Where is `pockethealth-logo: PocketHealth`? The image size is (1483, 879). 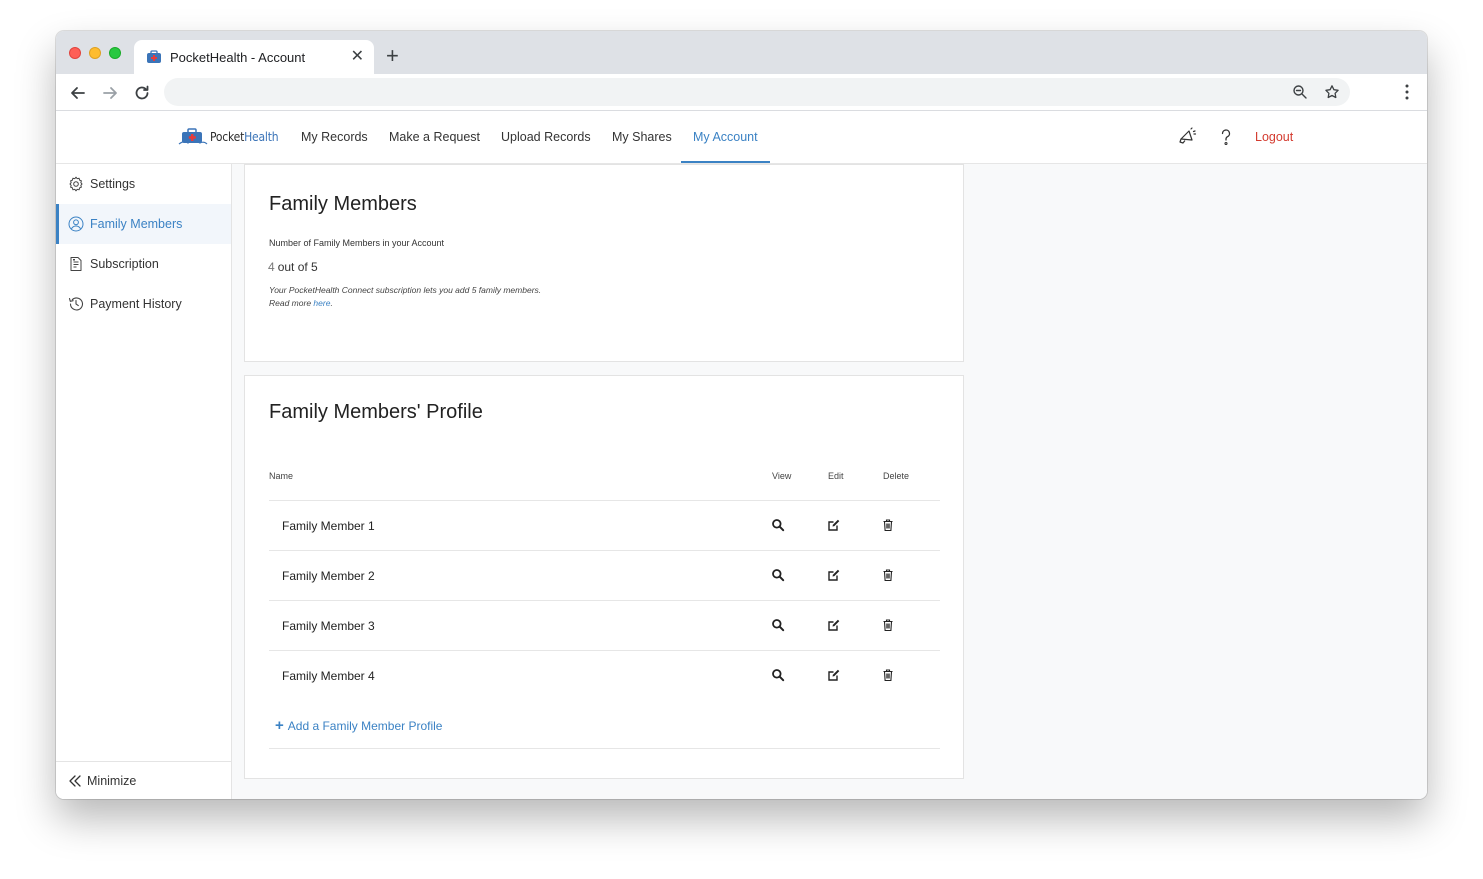
pockethealth-logo: PocketHealth is located at coordinates (228, 137).